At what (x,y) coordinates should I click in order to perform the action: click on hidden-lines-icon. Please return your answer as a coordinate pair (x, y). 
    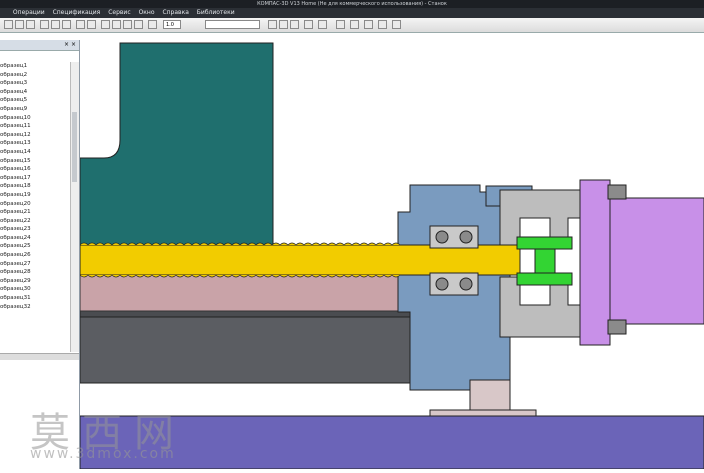
    Looking at the image, I should click on (294, 24).